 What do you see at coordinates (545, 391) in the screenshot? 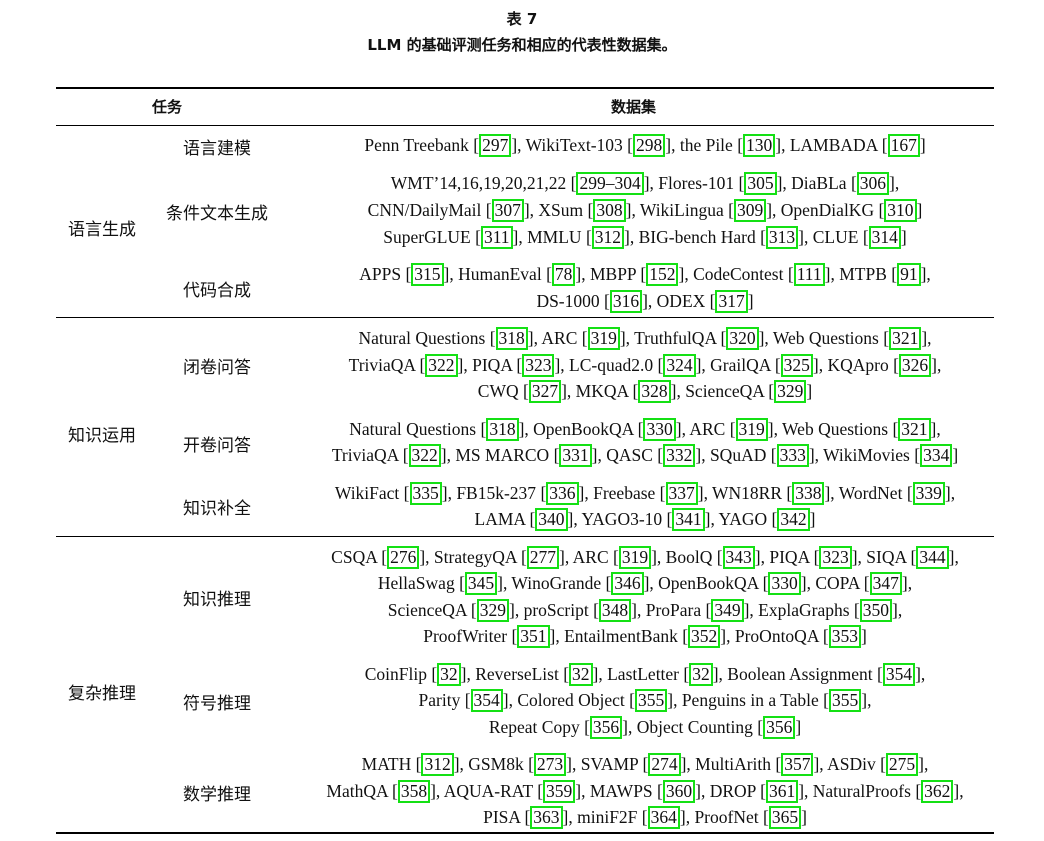
I see `citation-link: 327` at bounding box center [545, 391].